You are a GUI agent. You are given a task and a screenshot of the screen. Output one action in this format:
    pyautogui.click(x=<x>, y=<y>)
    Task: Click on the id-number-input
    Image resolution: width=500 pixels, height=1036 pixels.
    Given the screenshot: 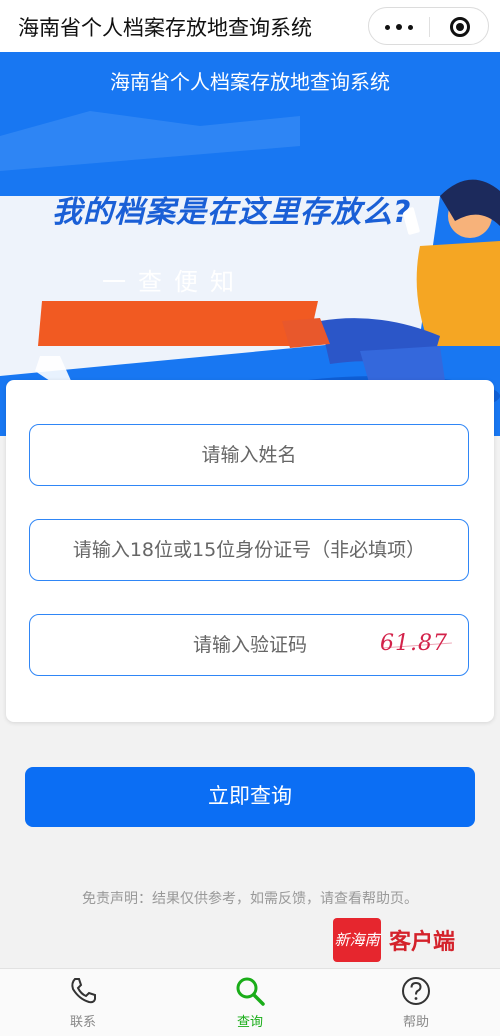 What is the action you would take?
    pyautogui.click(x=249, y=550)
    